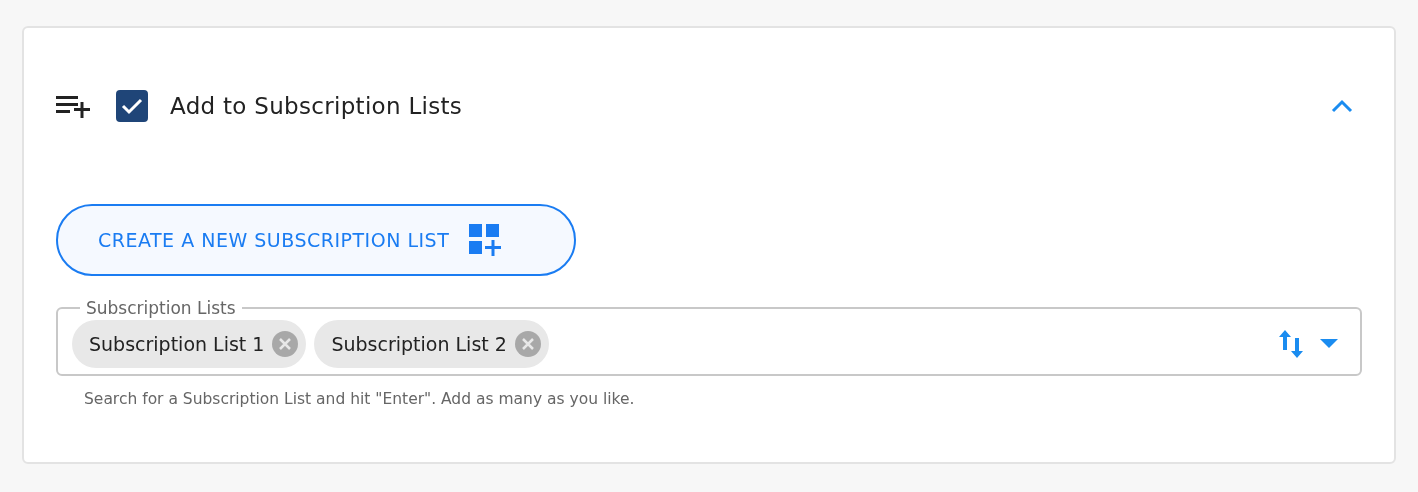 The height and width of the screenshot is (492, 1418). What do you see at coordinates (177, 344) in the screenshot?
I see `chip-label: Subscription List 1` at bounding box center [177, 344].